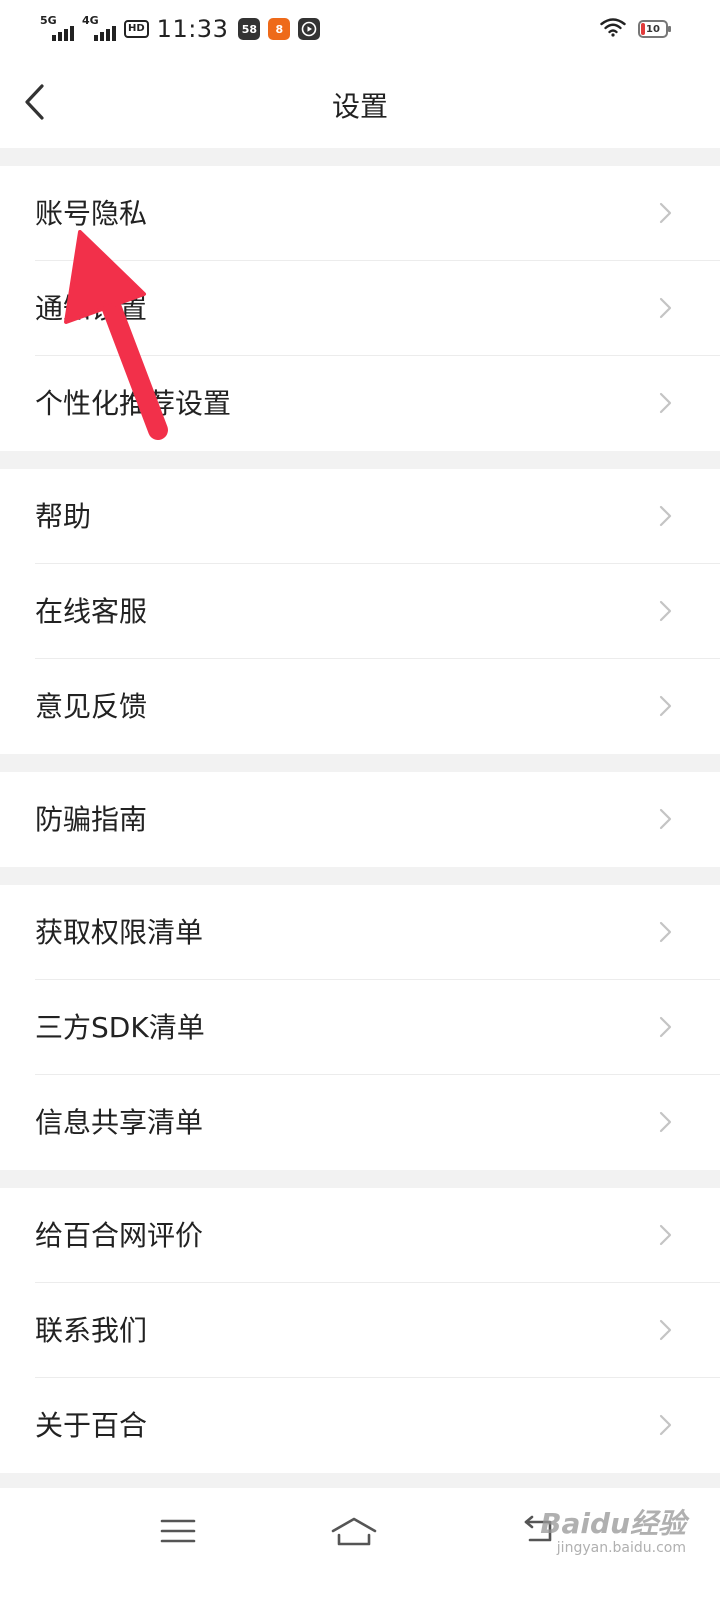  Describe the element at coordinates (119, 932) in the screenshot. I see `menu-item-label: 获取权限清单` at that location.